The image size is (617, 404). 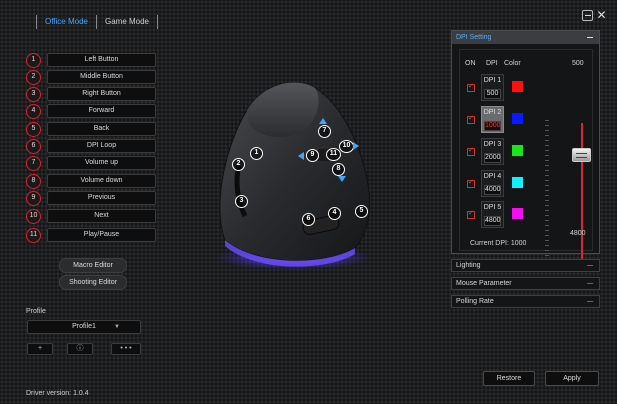 What do you see at coordinates (342, 179) in the screenshot?
I see `arrow-down-icon` at bounding box center [342, 179].